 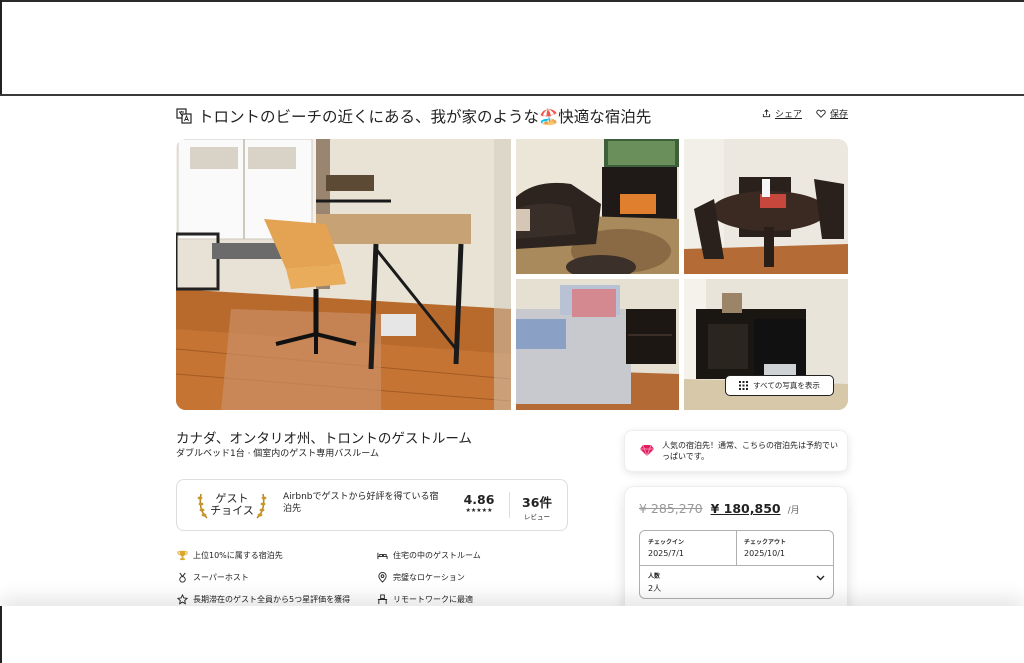 I want to click on feature-superhost: スーパーホスト, so click(x=213, y=577).